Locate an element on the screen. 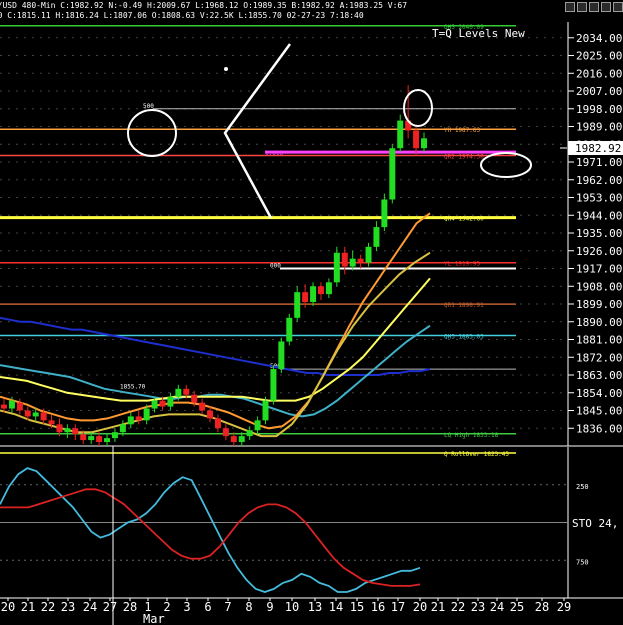 The height and width of the screenshot is (625, 623). y-tick-label: 1881.00 is located at coordinates (599, 340).